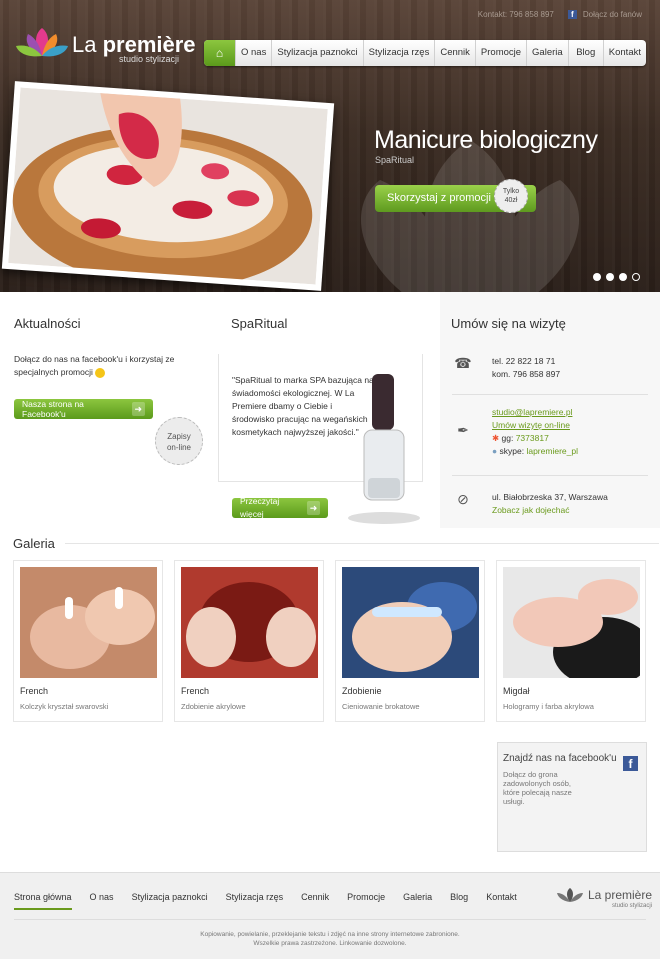 Image resolution: width=660 pixels, height=959 pixels. I want to click on slider-photo-frame, so click(168, 186).